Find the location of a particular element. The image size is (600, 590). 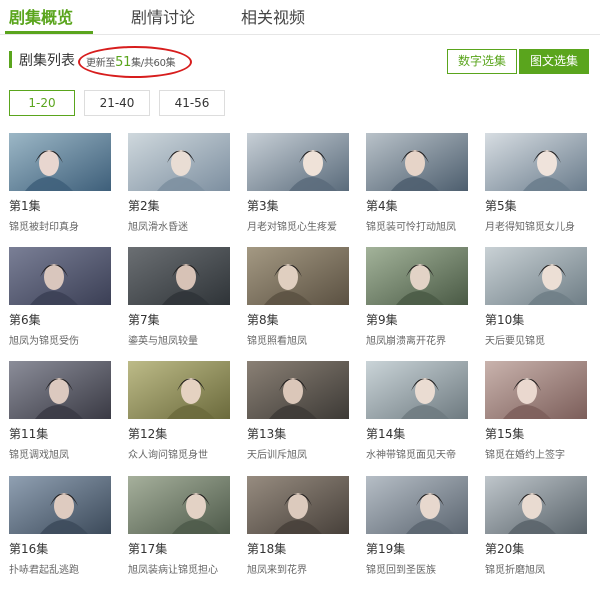

annotation-circle is located at coordinates (135, 62).